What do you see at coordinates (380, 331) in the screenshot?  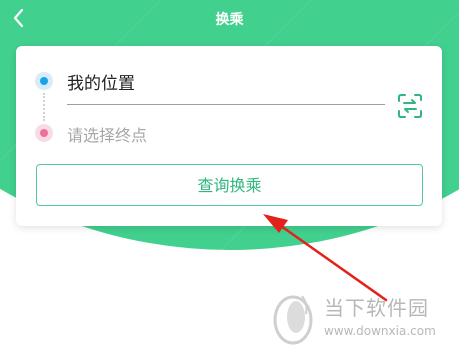 I see `watermark-url: www.downxia.com` at bounding box center [380, 331].